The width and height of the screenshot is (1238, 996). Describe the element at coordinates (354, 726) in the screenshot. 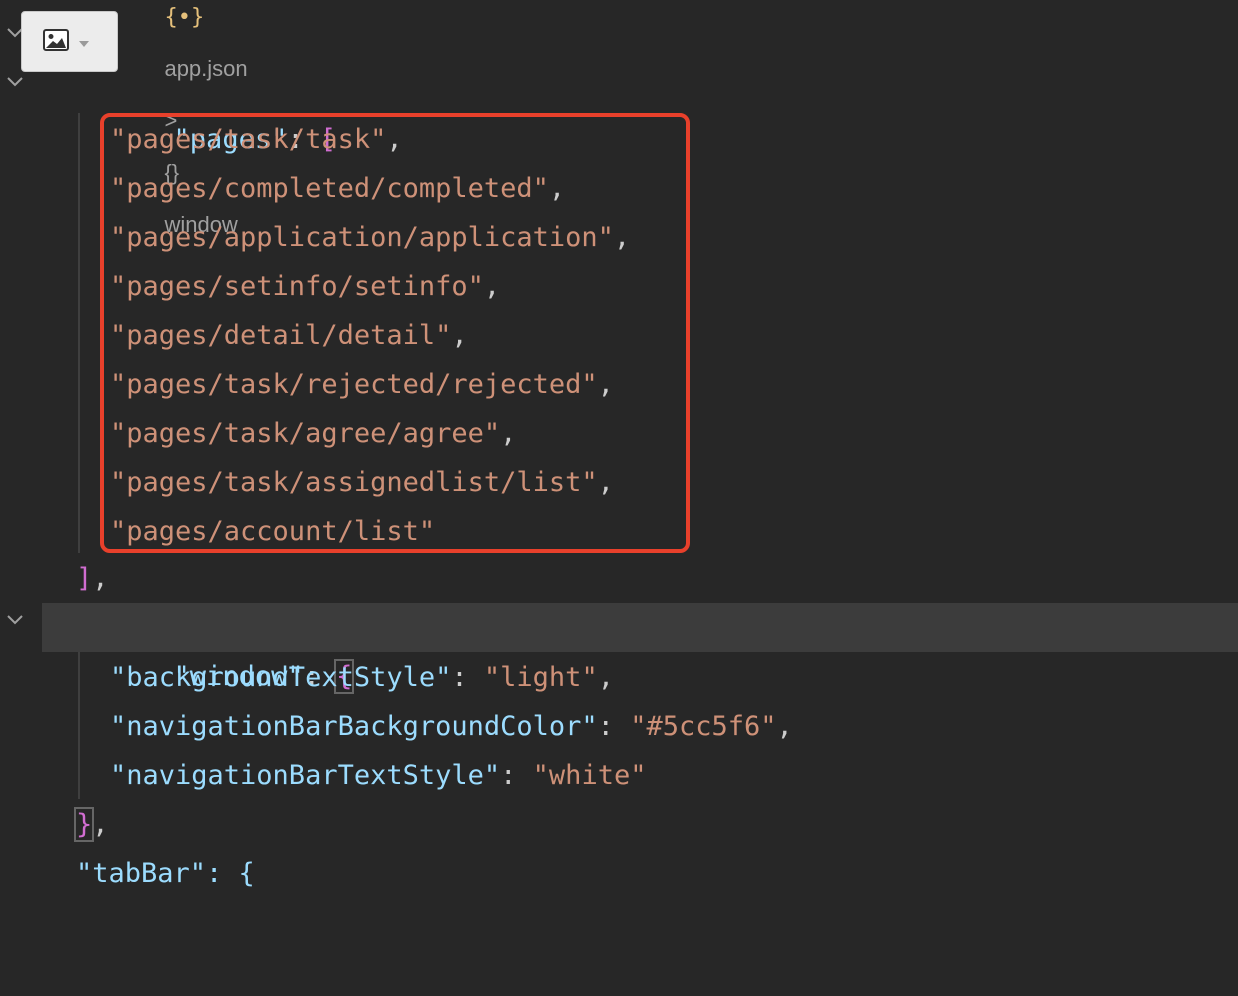

I see `window-entry-key: "navigationBarBackgroundColor"` at that location.